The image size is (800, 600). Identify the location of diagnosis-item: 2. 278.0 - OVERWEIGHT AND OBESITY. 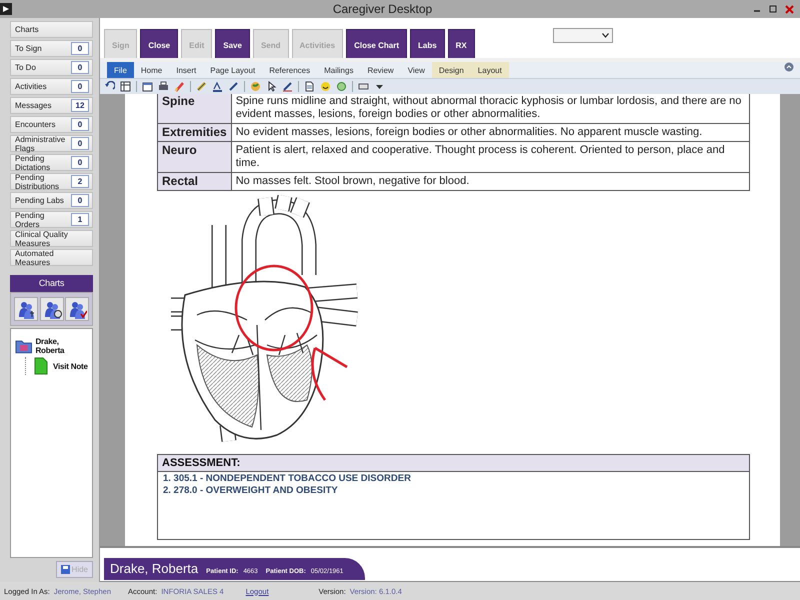
(250, 490).